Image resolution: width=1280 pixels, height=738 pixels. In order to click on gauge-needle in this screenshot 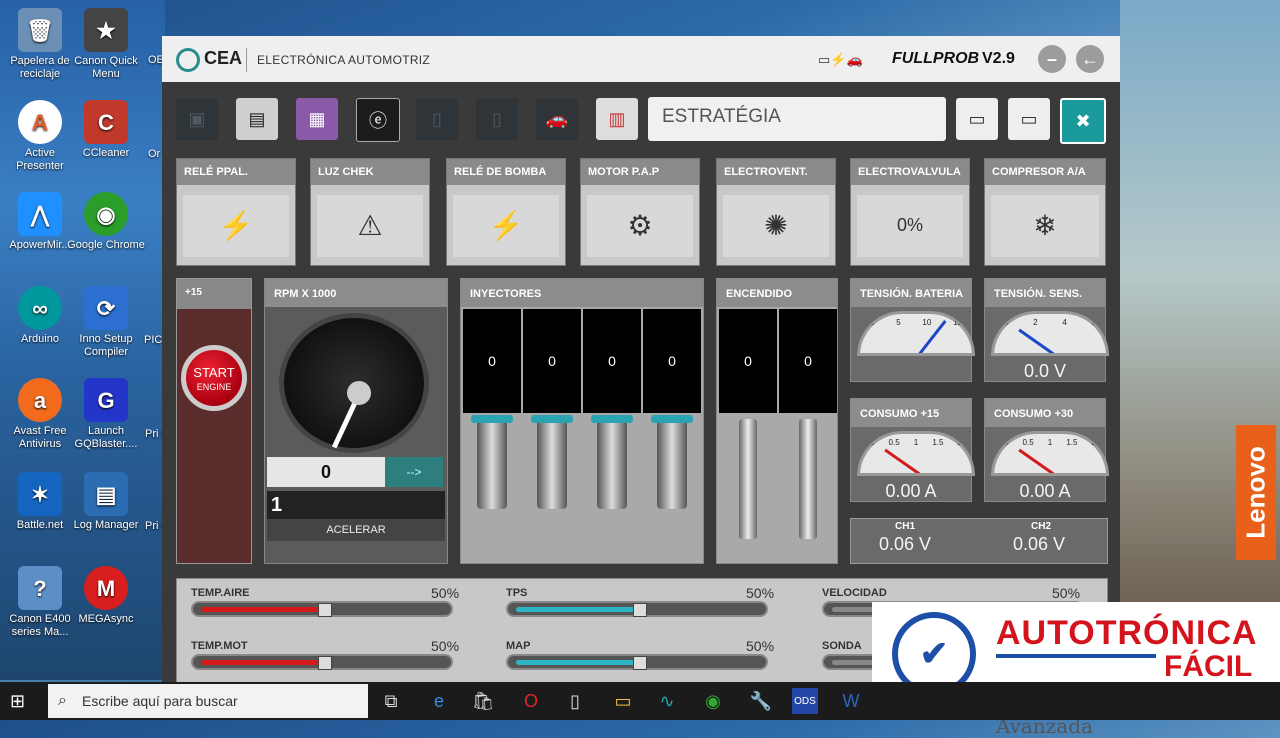, I will do `click(1036, 340)`.